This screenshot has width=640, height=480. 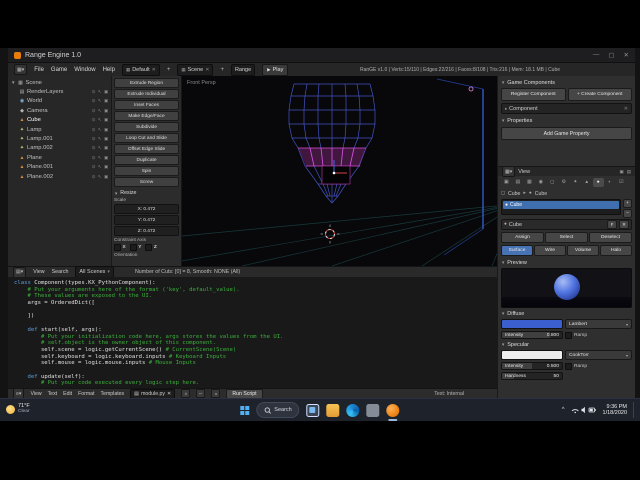 What do you see at coordinates (146, 127) in the screenshot?
I see `tool-subdivide: Subdivide` at bounding box center [146, 127].